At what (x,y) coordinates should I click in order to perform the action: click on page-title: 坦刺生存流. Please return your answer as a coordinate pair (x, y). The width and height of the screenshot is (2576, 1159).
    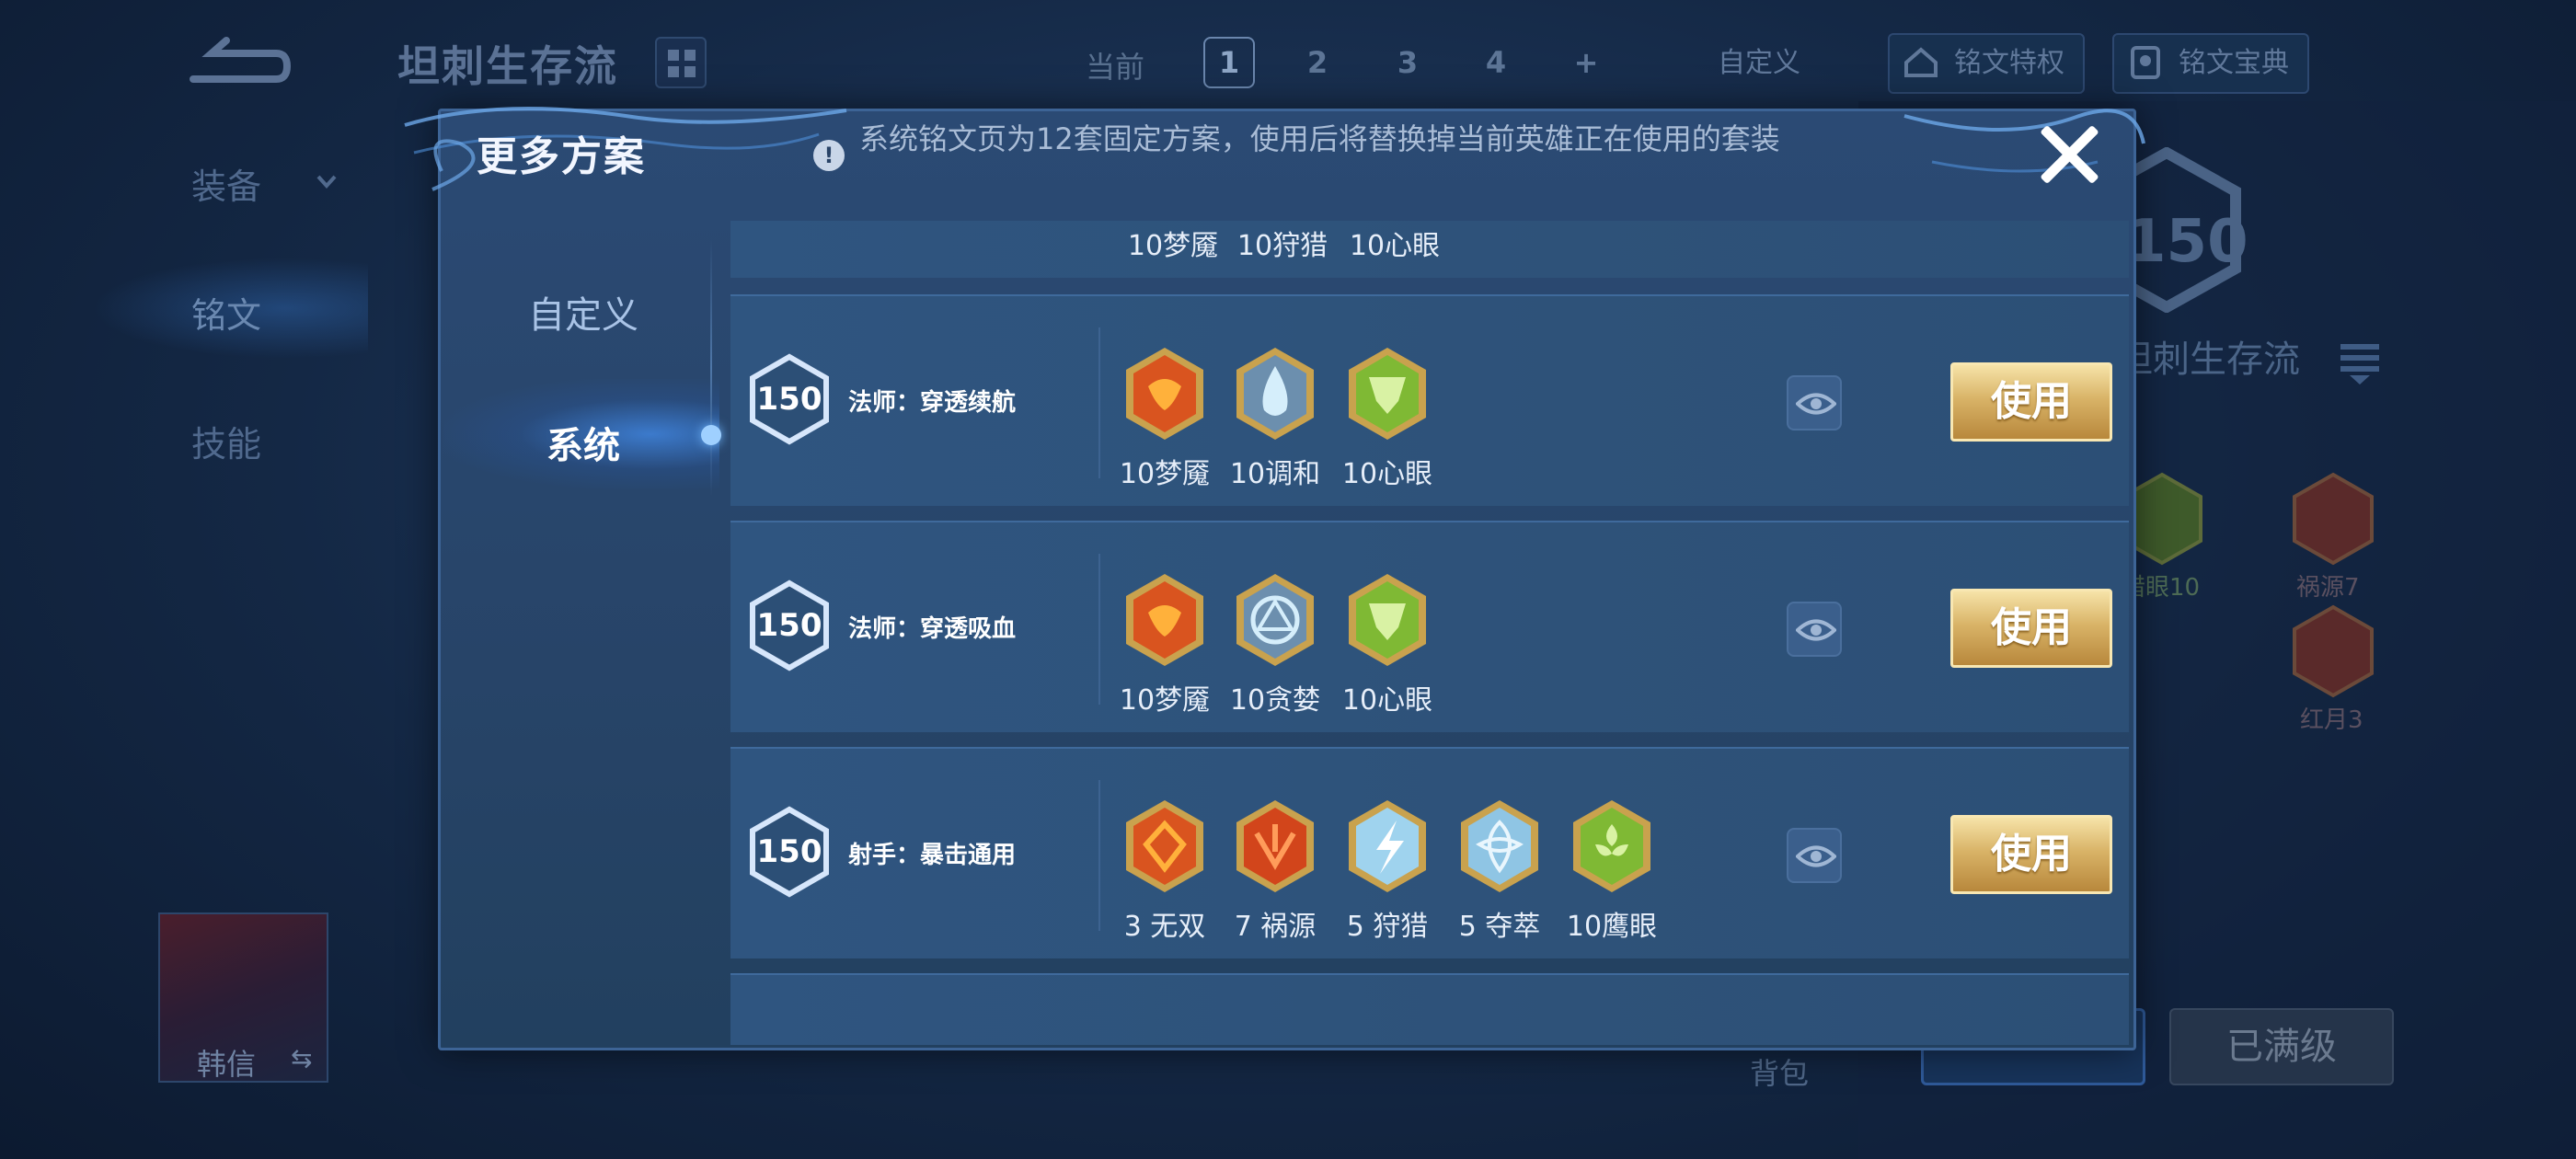
    Looking at the image, I should click on (507, 66).